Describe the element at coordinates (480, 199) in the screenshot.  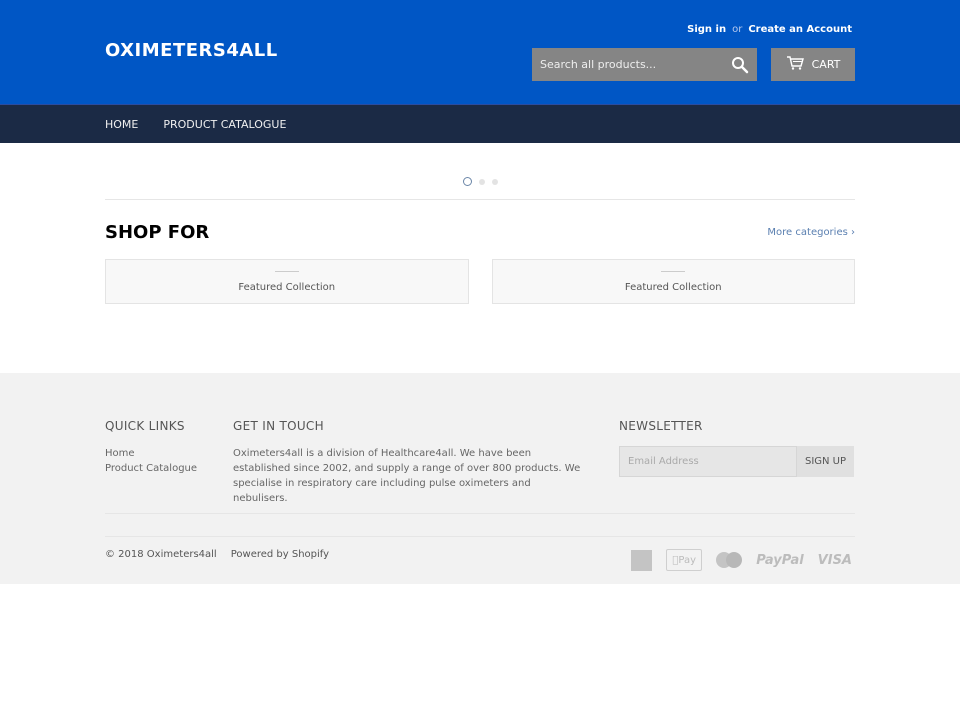
I see `divider` at that location.